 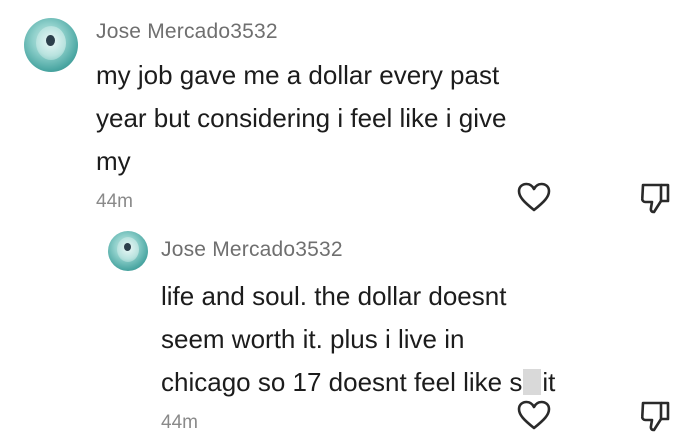 What do you see at coordinates (532, 382) in the screenshot?
I see `censor-block` at bounding box center [532, 382].